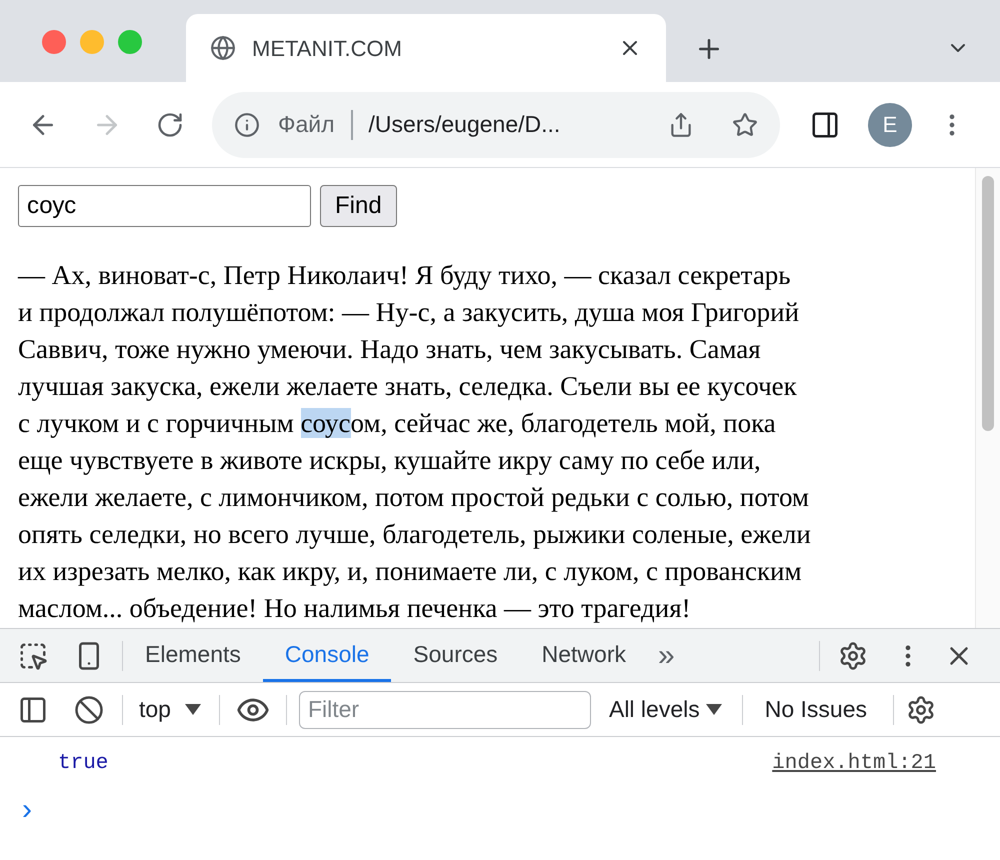  I want to click on reload-icon, so click(170, 124).